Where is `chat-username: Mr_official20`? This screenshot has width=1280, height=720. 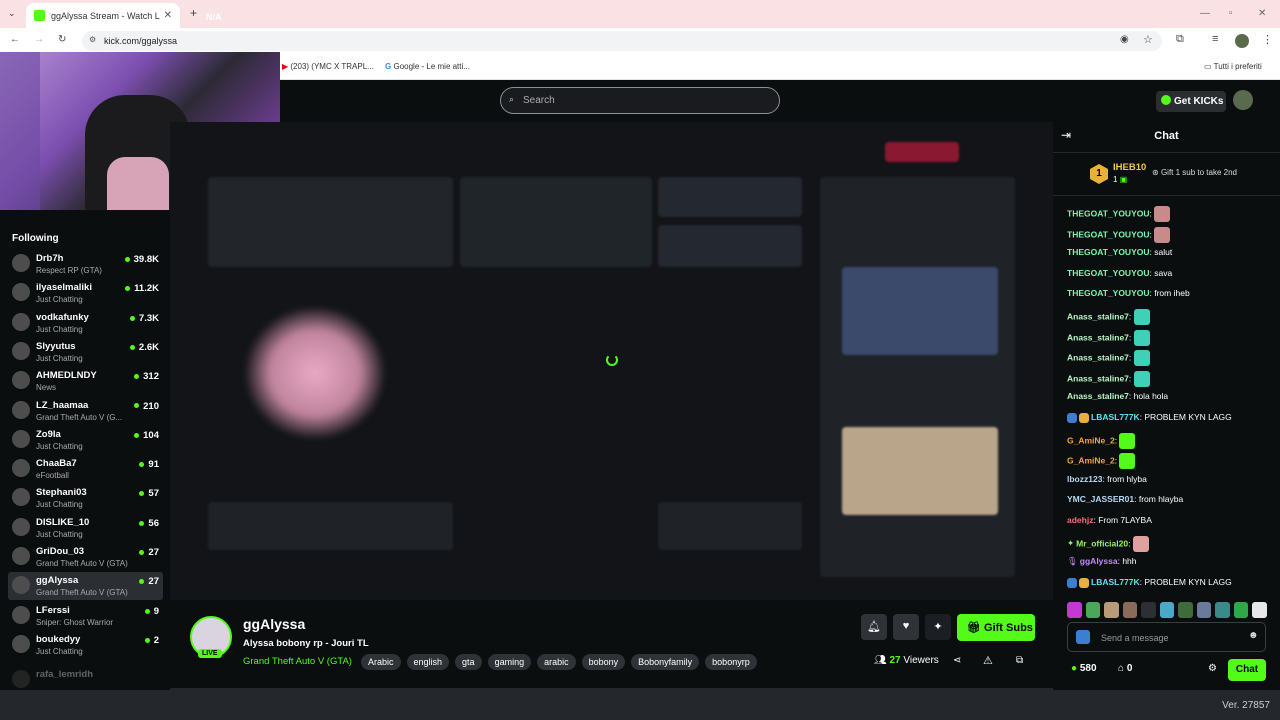
chat-username: Mr_official20 is located at coordinates (1102, 543).